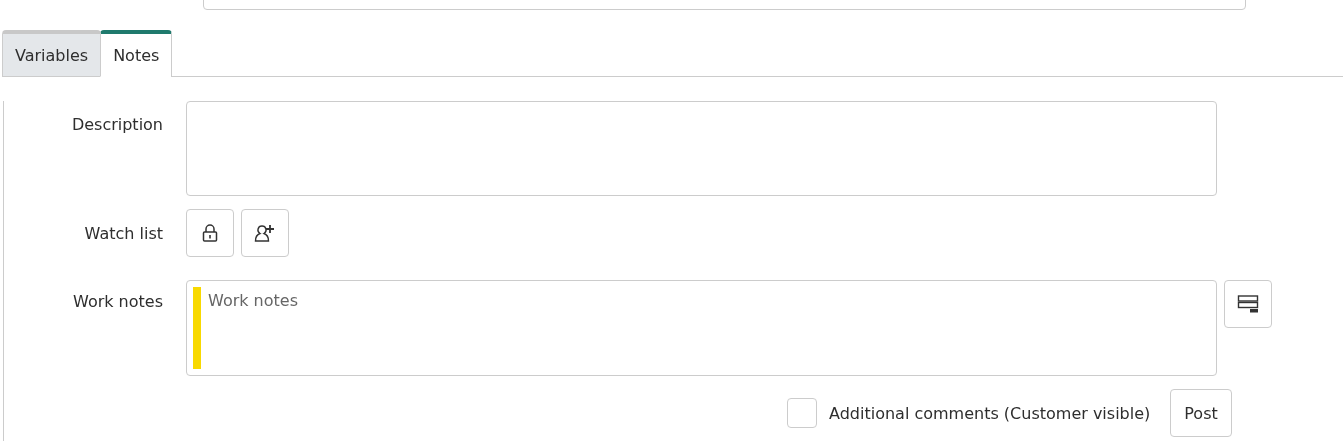 The width and height of the screenshot is (1343, 441). What do you see at coordinates (1201, 413) in the screenshot?
I see `post-button: Post` at bounding box center [1201, 413].